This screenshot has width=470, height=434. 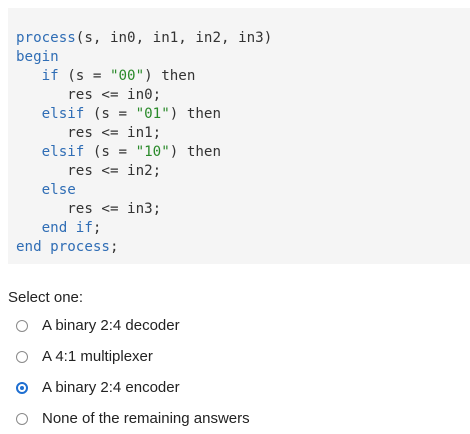 What do you see at coordinates (152, 114) in the screenshot?
I see `code-string: "01"` at bounding box center [152, 114].